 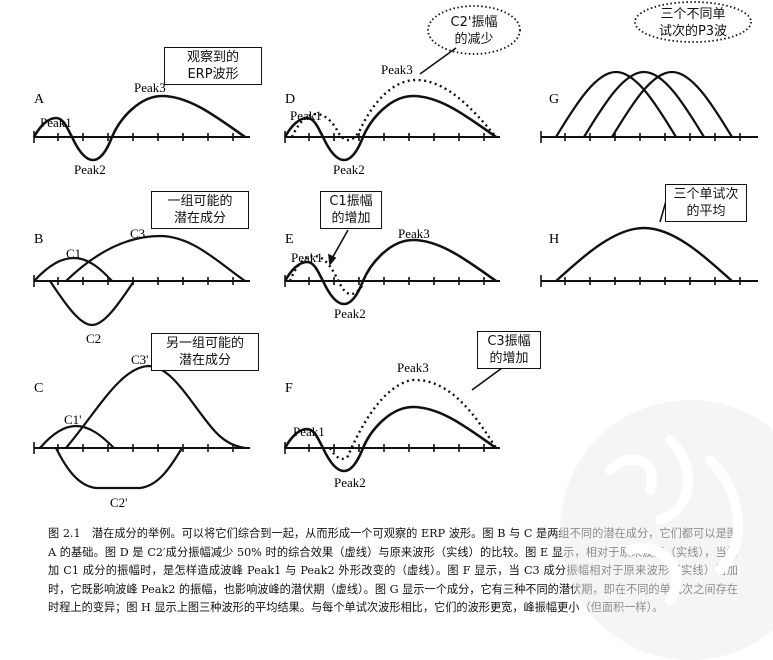 What do you see at coordinates (140, 359) in the screenshot?
I see `label-c-c3prime: C3'` at bounding box center [140, 359].